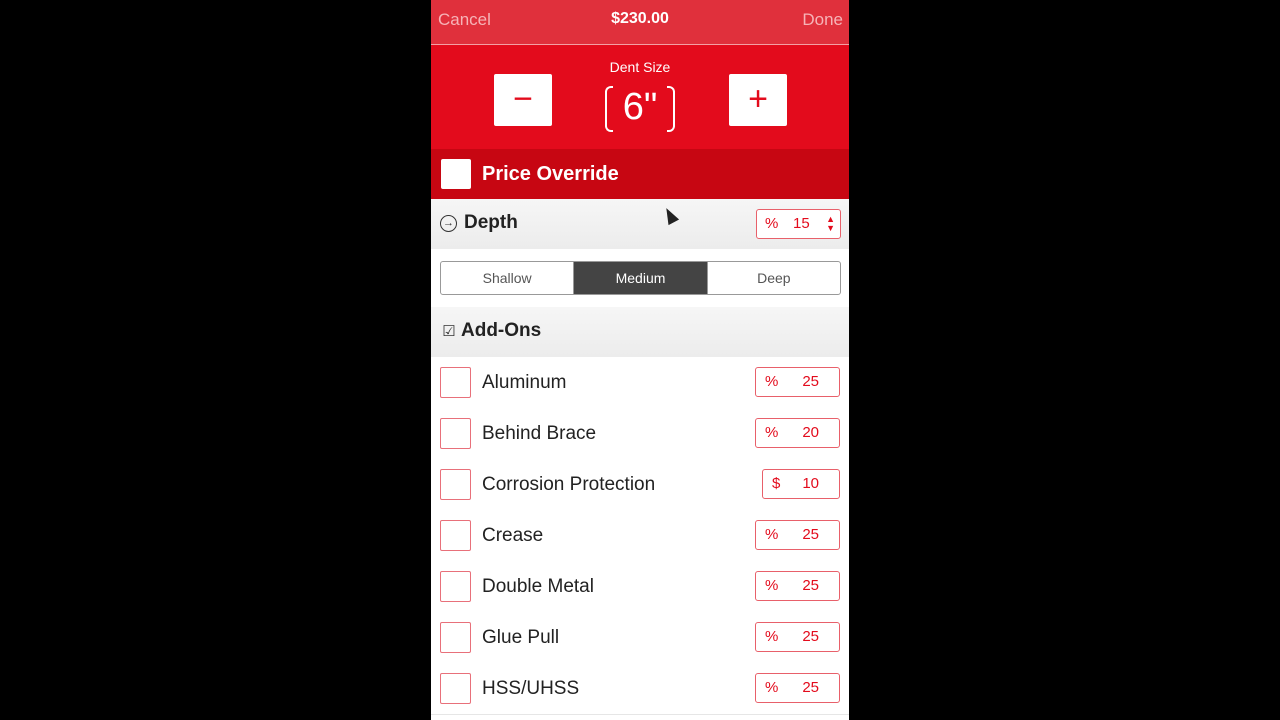  What do you see at coordinates (640, 536) in the screenshot?
I see `list-item: Crease % 25` at bounding box center [640, 536].